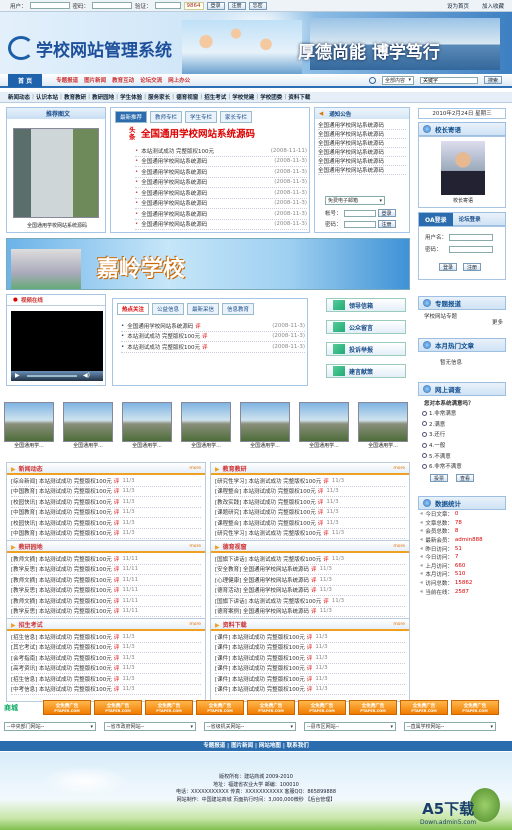 The width and height of the screenshot is (512, 830). What do you see at coordinates (106, 534) in the screenshot?
I see `list-item: [中国教育] 本站测试成功 完整版权100元评 11/3` at bounding box center [106, 534].